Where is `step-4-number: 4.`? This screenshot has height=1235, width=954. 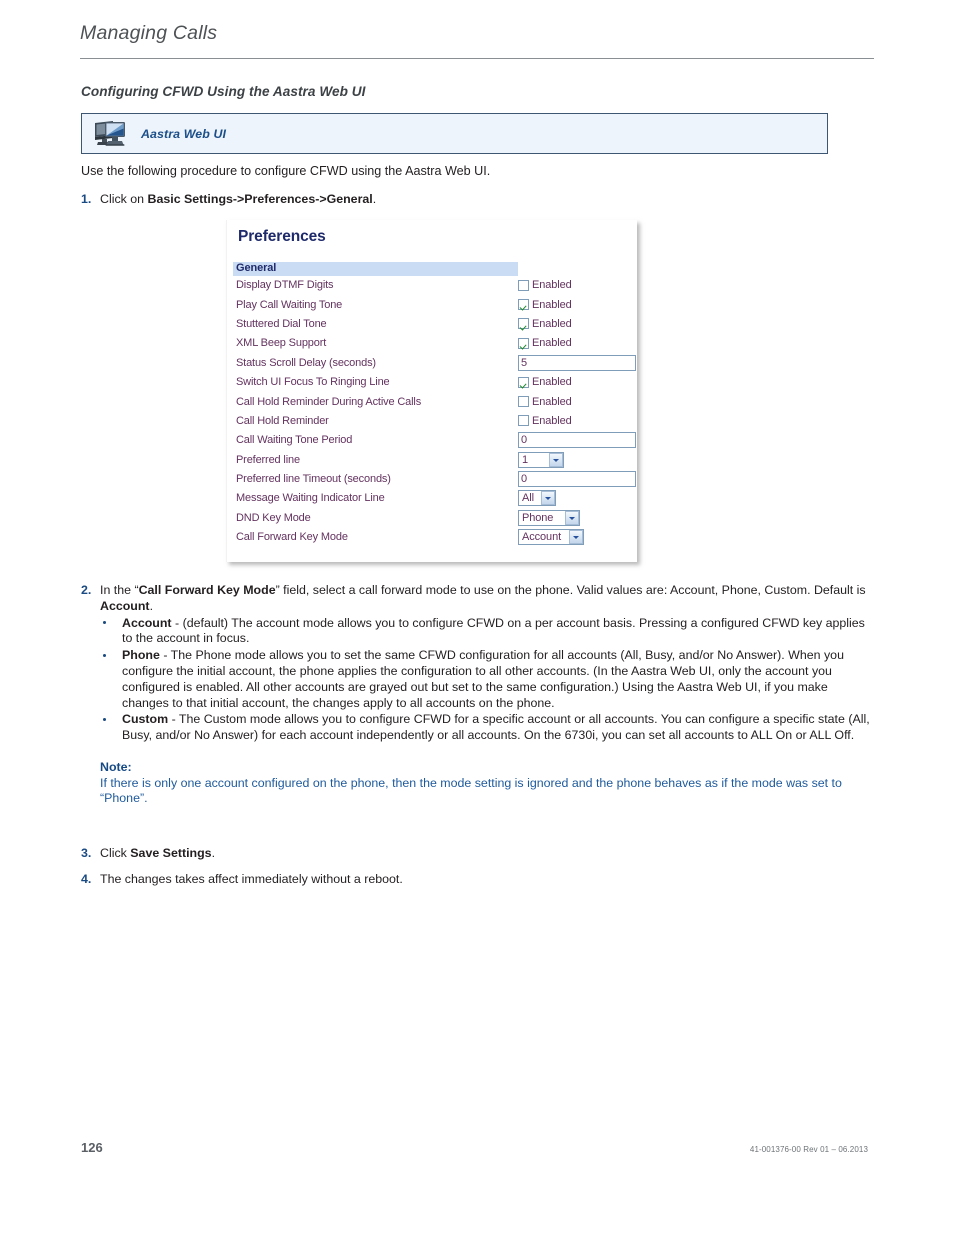
step-4-number: 4. is located at coordinates (86, 879).